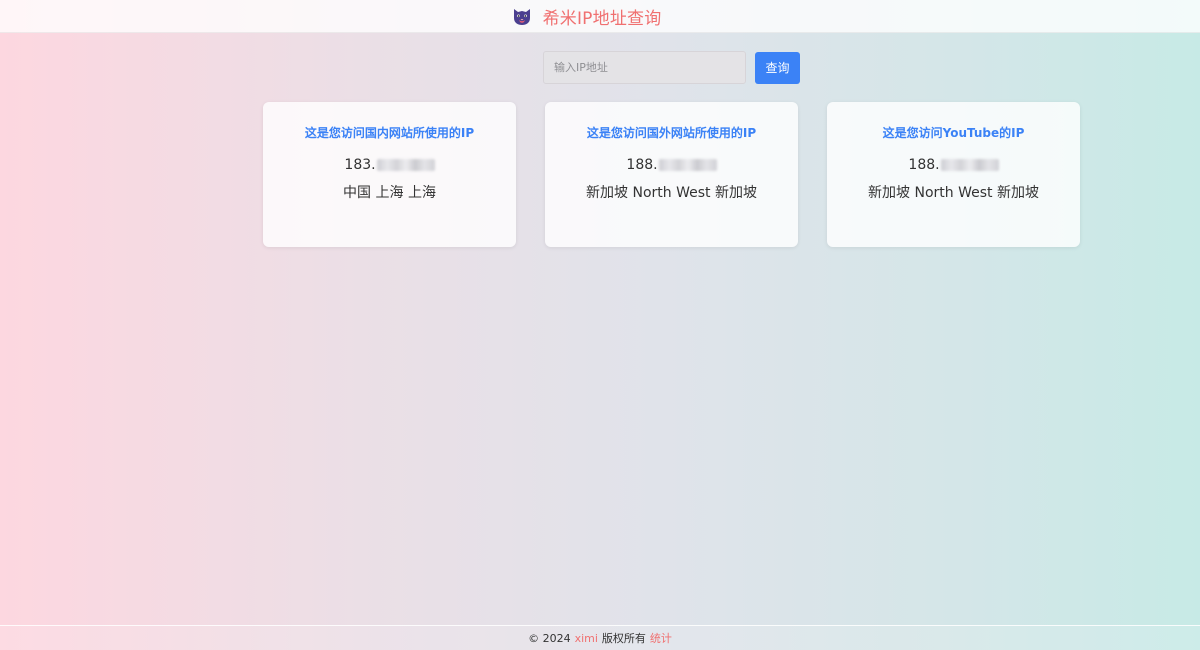  What do you see at coordinates (522, 16) in the screenshot?
I see `cat-face-icon` at bounding box center [522, 16].